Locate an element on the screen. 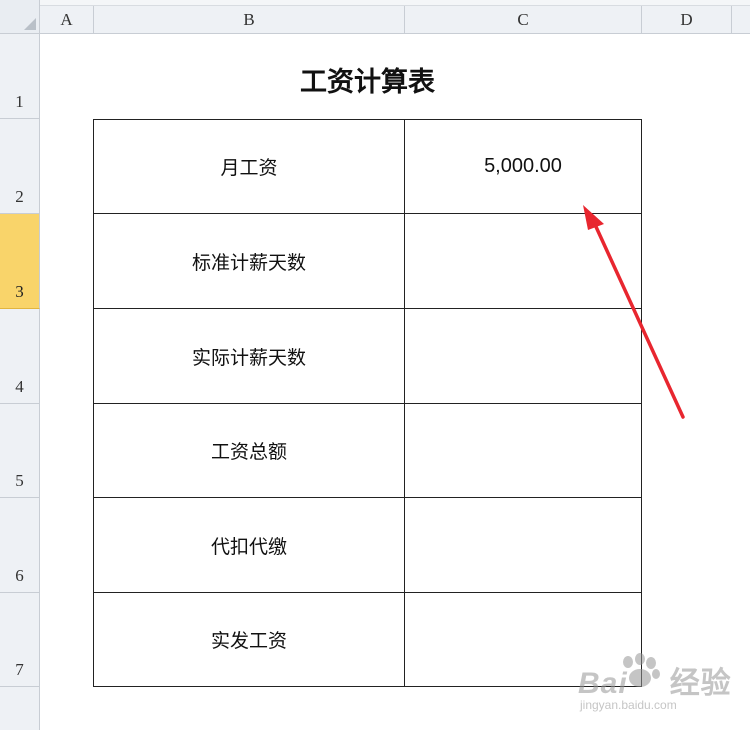 The width and height of the screenshot is (750, 730). watermark-url: jingyan.baidu.com is located at coordinates (628, 705).